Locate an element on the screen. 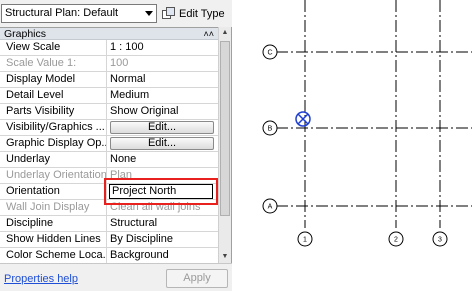 The image size is (472, 291). grid-bubble-label: A is located at coordinates (270, 207).